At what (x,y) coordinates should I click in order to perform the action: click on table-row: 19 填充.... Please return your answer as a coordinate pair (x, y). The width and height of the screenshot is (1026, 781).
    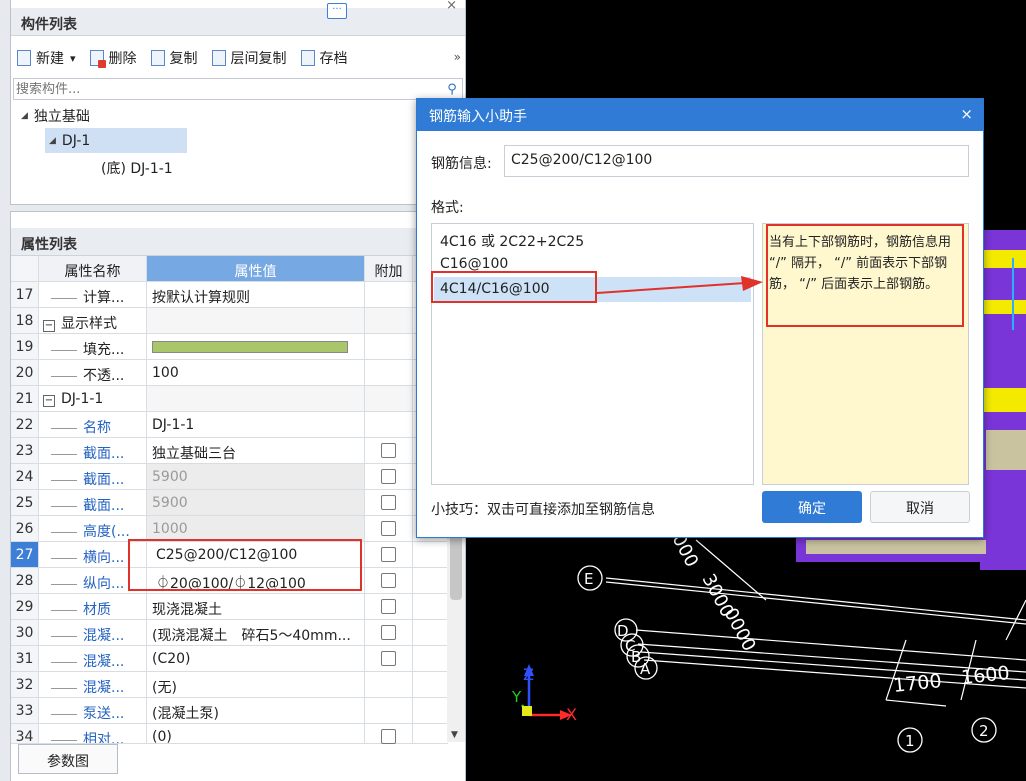
    Looking at the image, I should click on (229, 347).